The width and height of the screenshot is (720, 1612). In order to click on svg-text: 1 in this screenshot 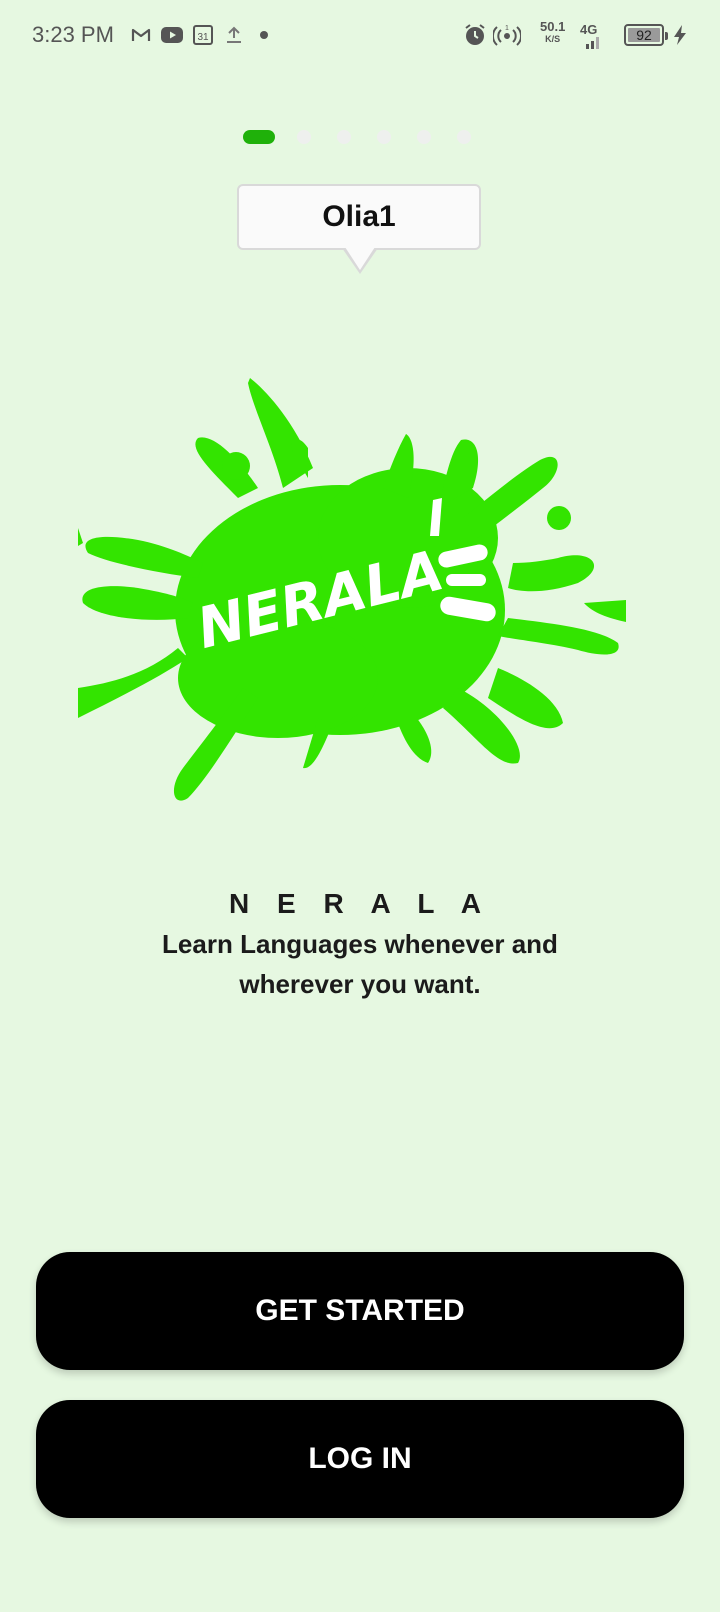, I will do `click(507, 28)`.